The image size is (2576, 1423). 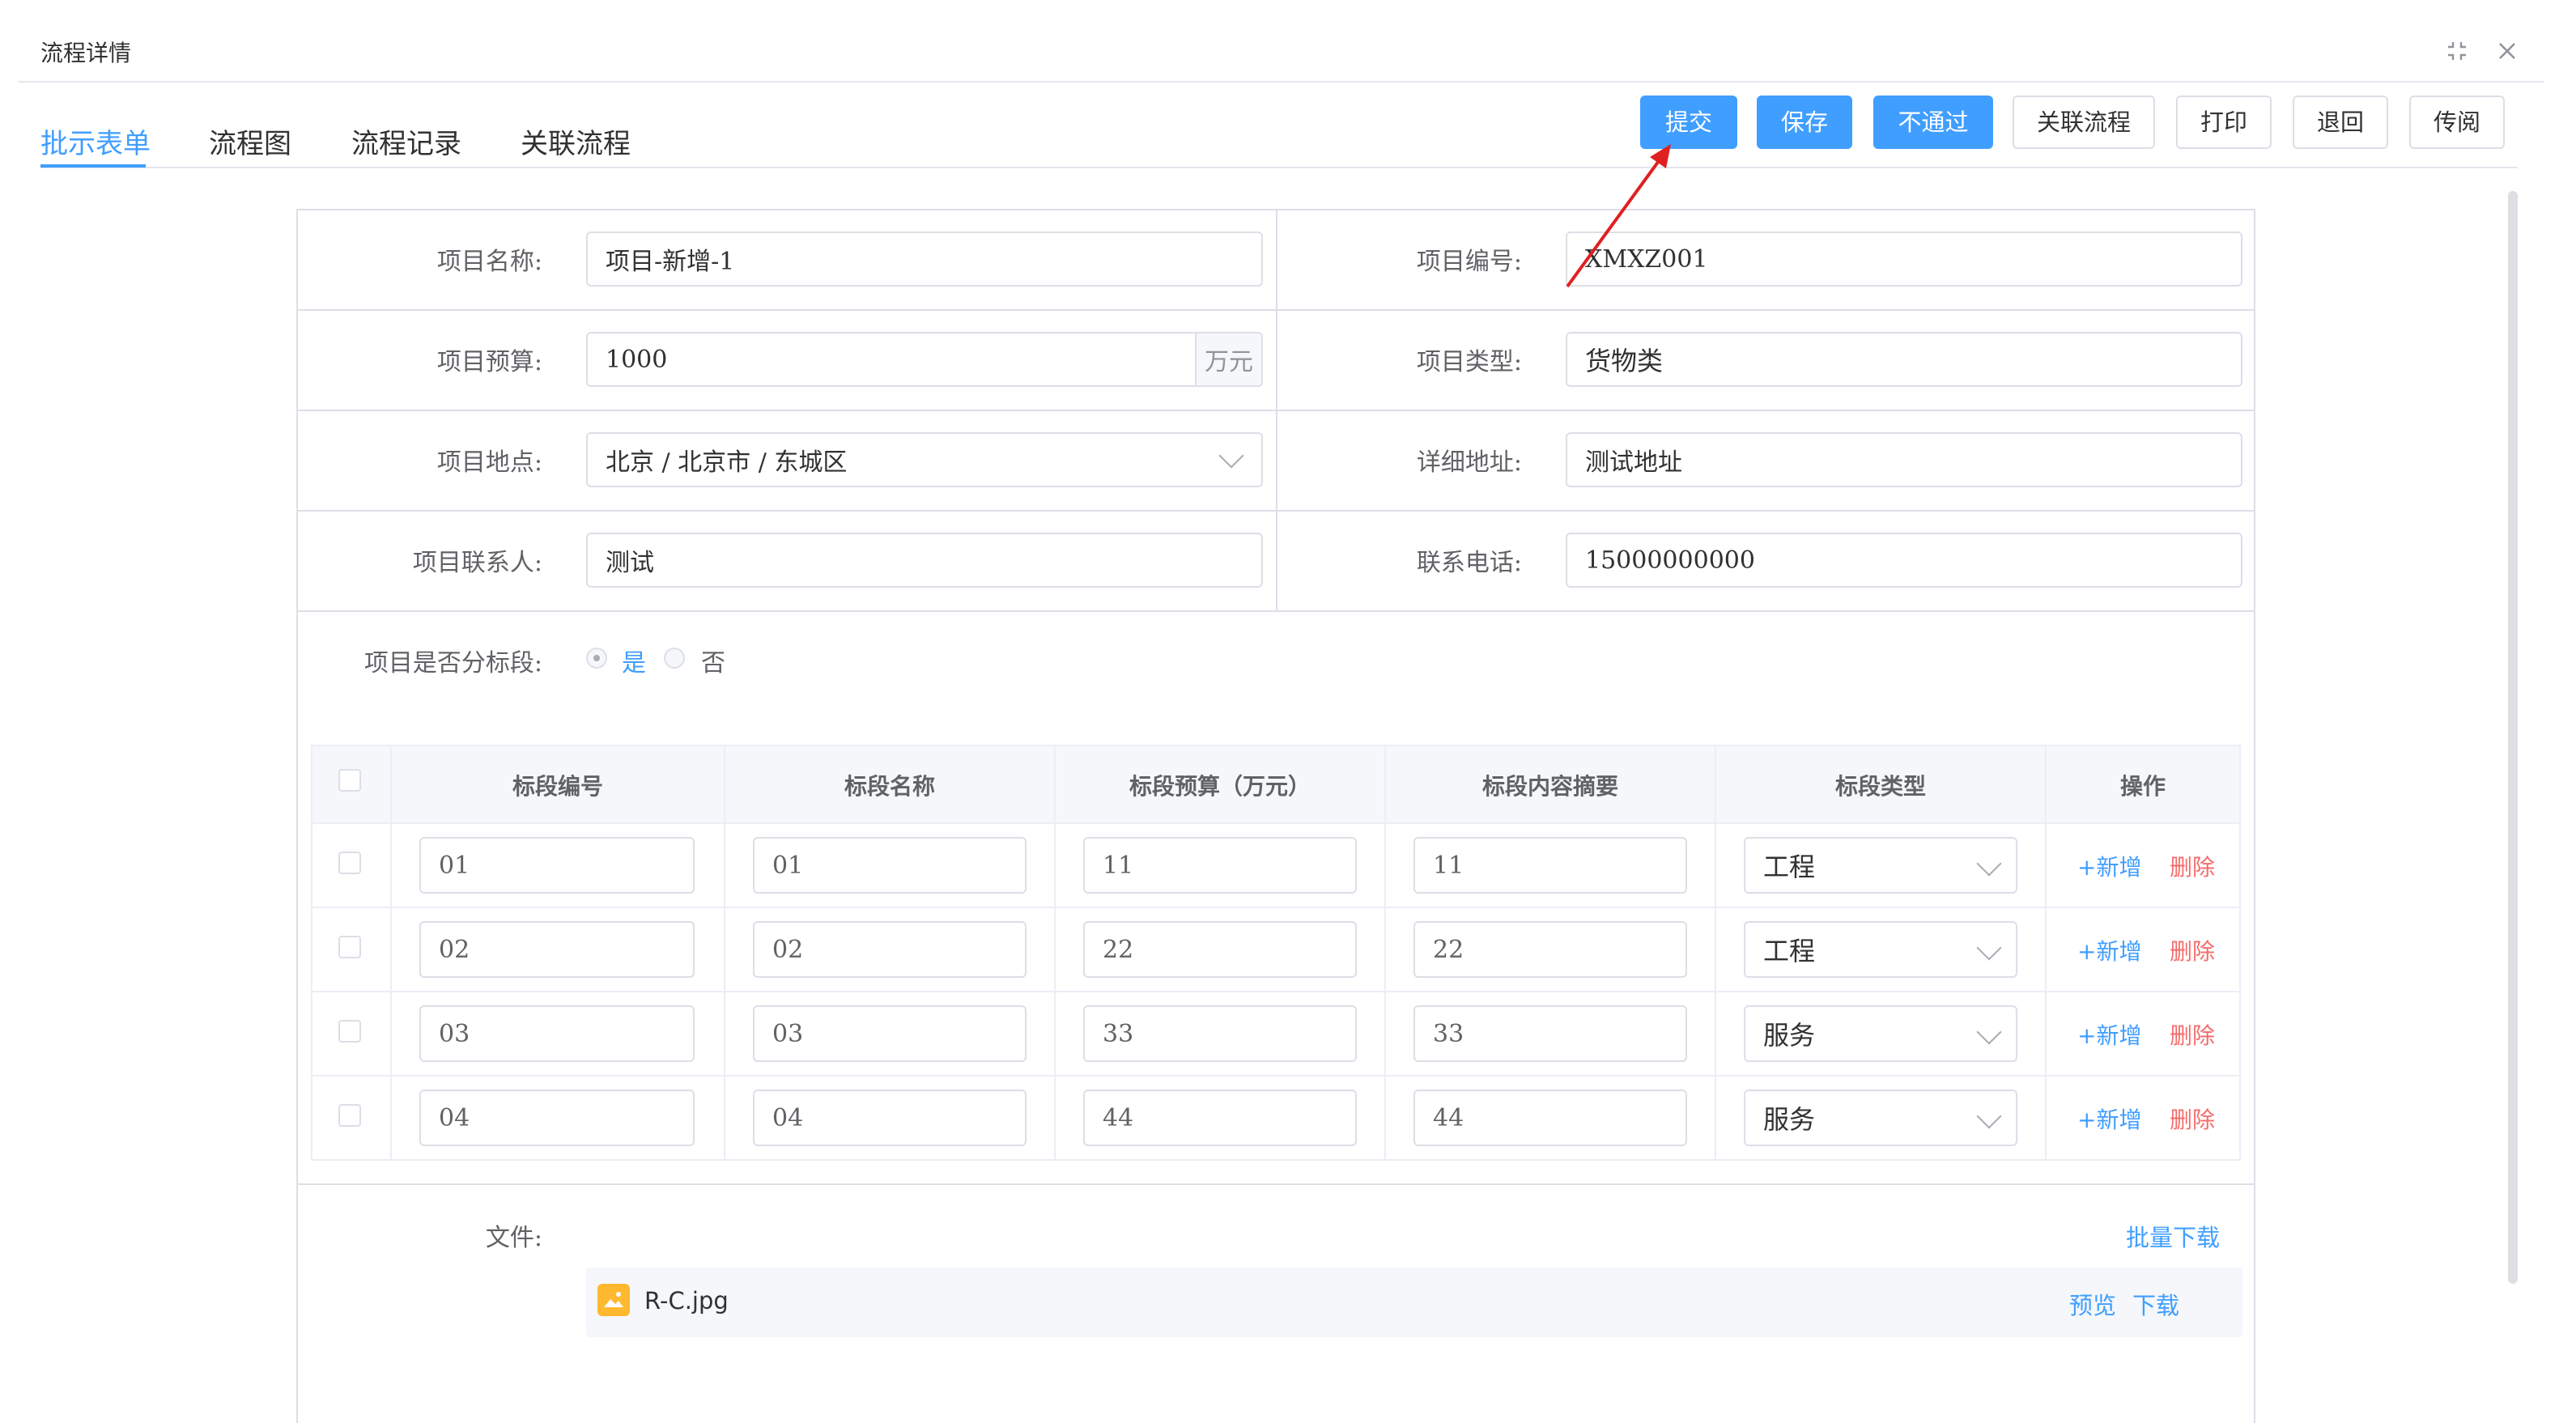 I want to click on file-preview-link: 预览, so click(x=2092, y=1304).